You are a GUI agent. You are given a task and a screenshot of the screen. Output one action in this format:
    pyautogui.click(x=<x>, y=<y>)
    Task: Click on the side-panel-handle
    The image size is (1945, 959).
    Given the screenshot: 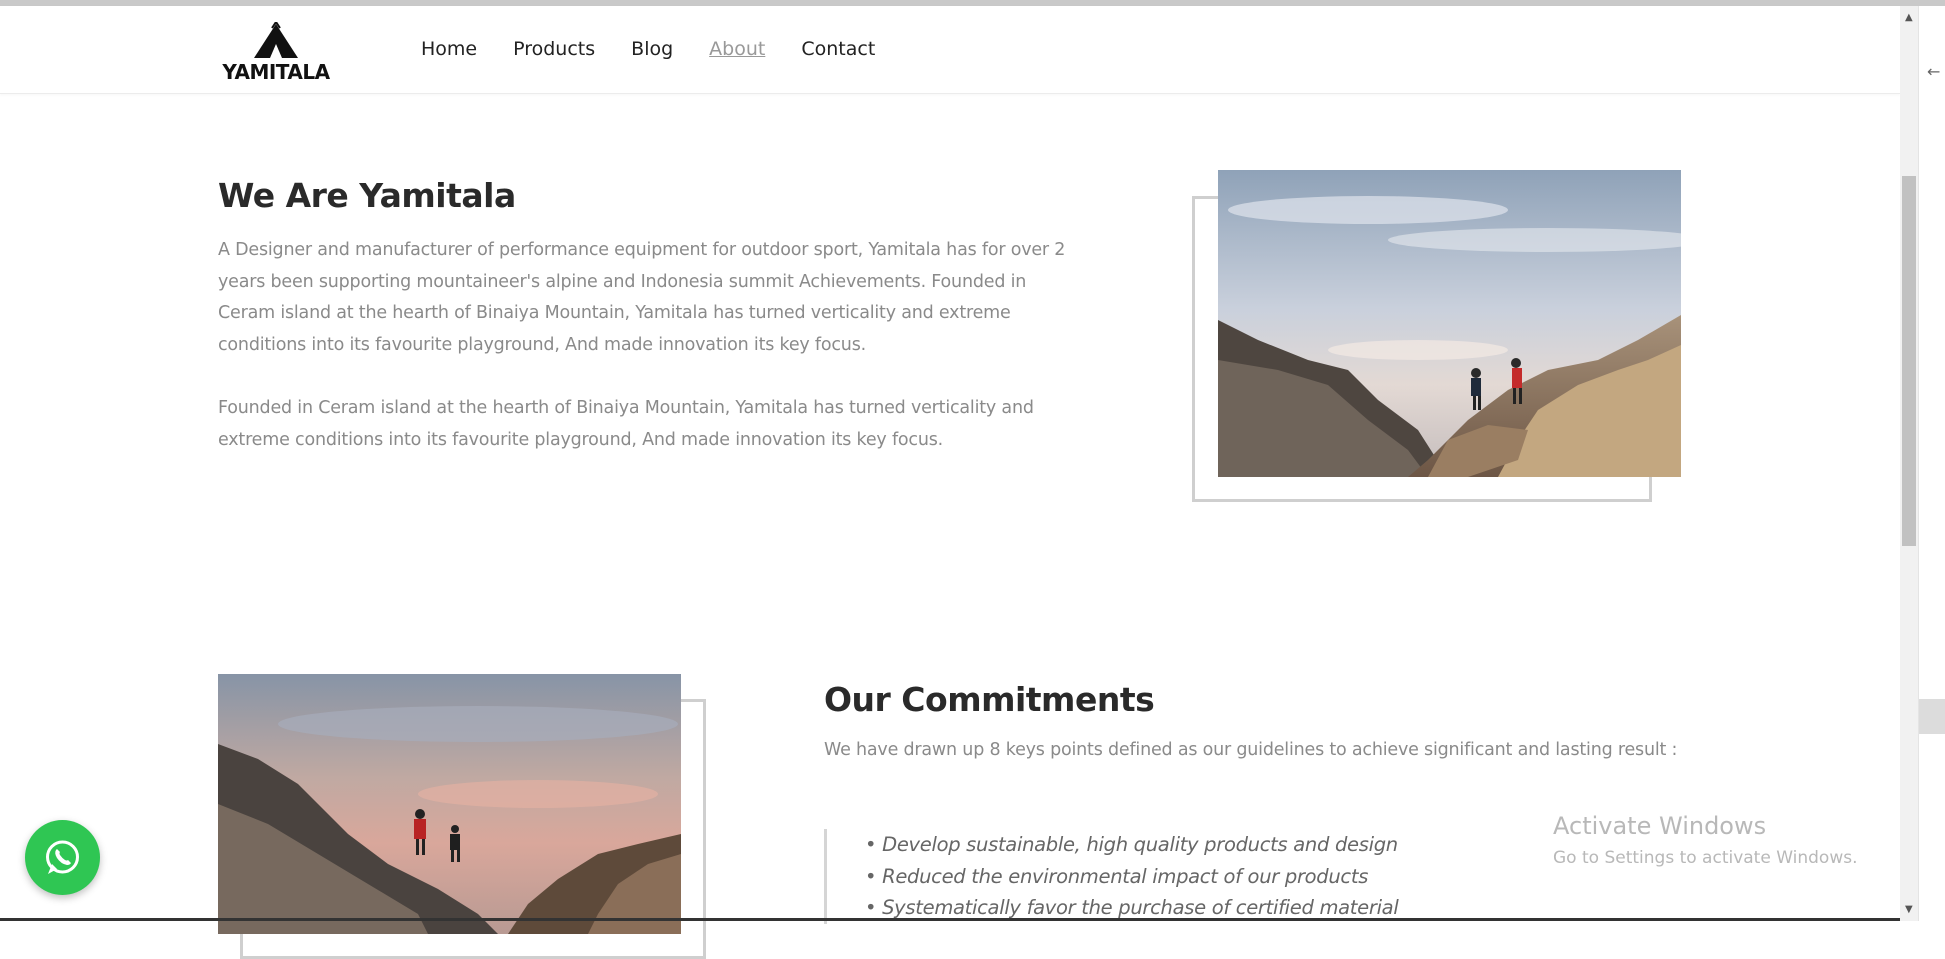 What is the action you would take?
    pyautogui.click(x=1932, y=716)
    